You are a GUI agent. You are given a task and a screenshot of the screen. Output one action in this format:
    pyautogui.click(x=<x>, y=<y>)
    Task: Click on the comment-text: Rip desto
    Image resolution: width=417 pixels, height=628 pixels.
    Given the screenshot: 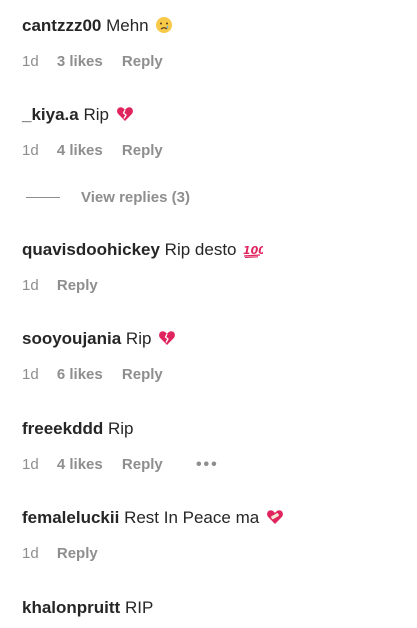 What is the action you would take?
    pyautogui.click(x=200, y=249)
    